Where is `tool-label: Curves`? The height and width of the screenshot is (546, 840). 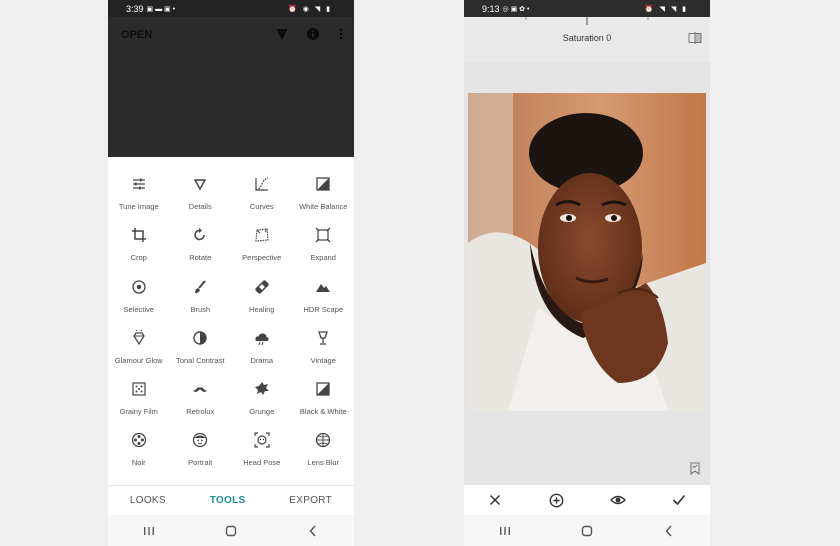
tool-label: Curves is located at coordinates (261, 206).